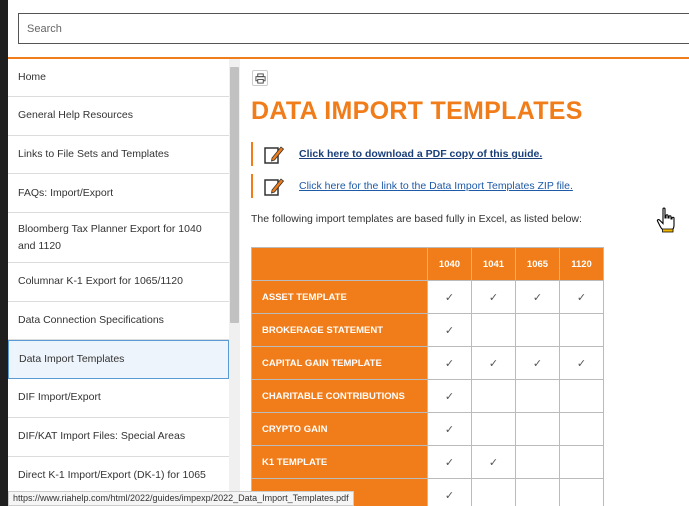 The height and width of the screenshot is (506, 689). I want to click on sidebar-item-label: Data Connection Specifications, so click(91, 320).